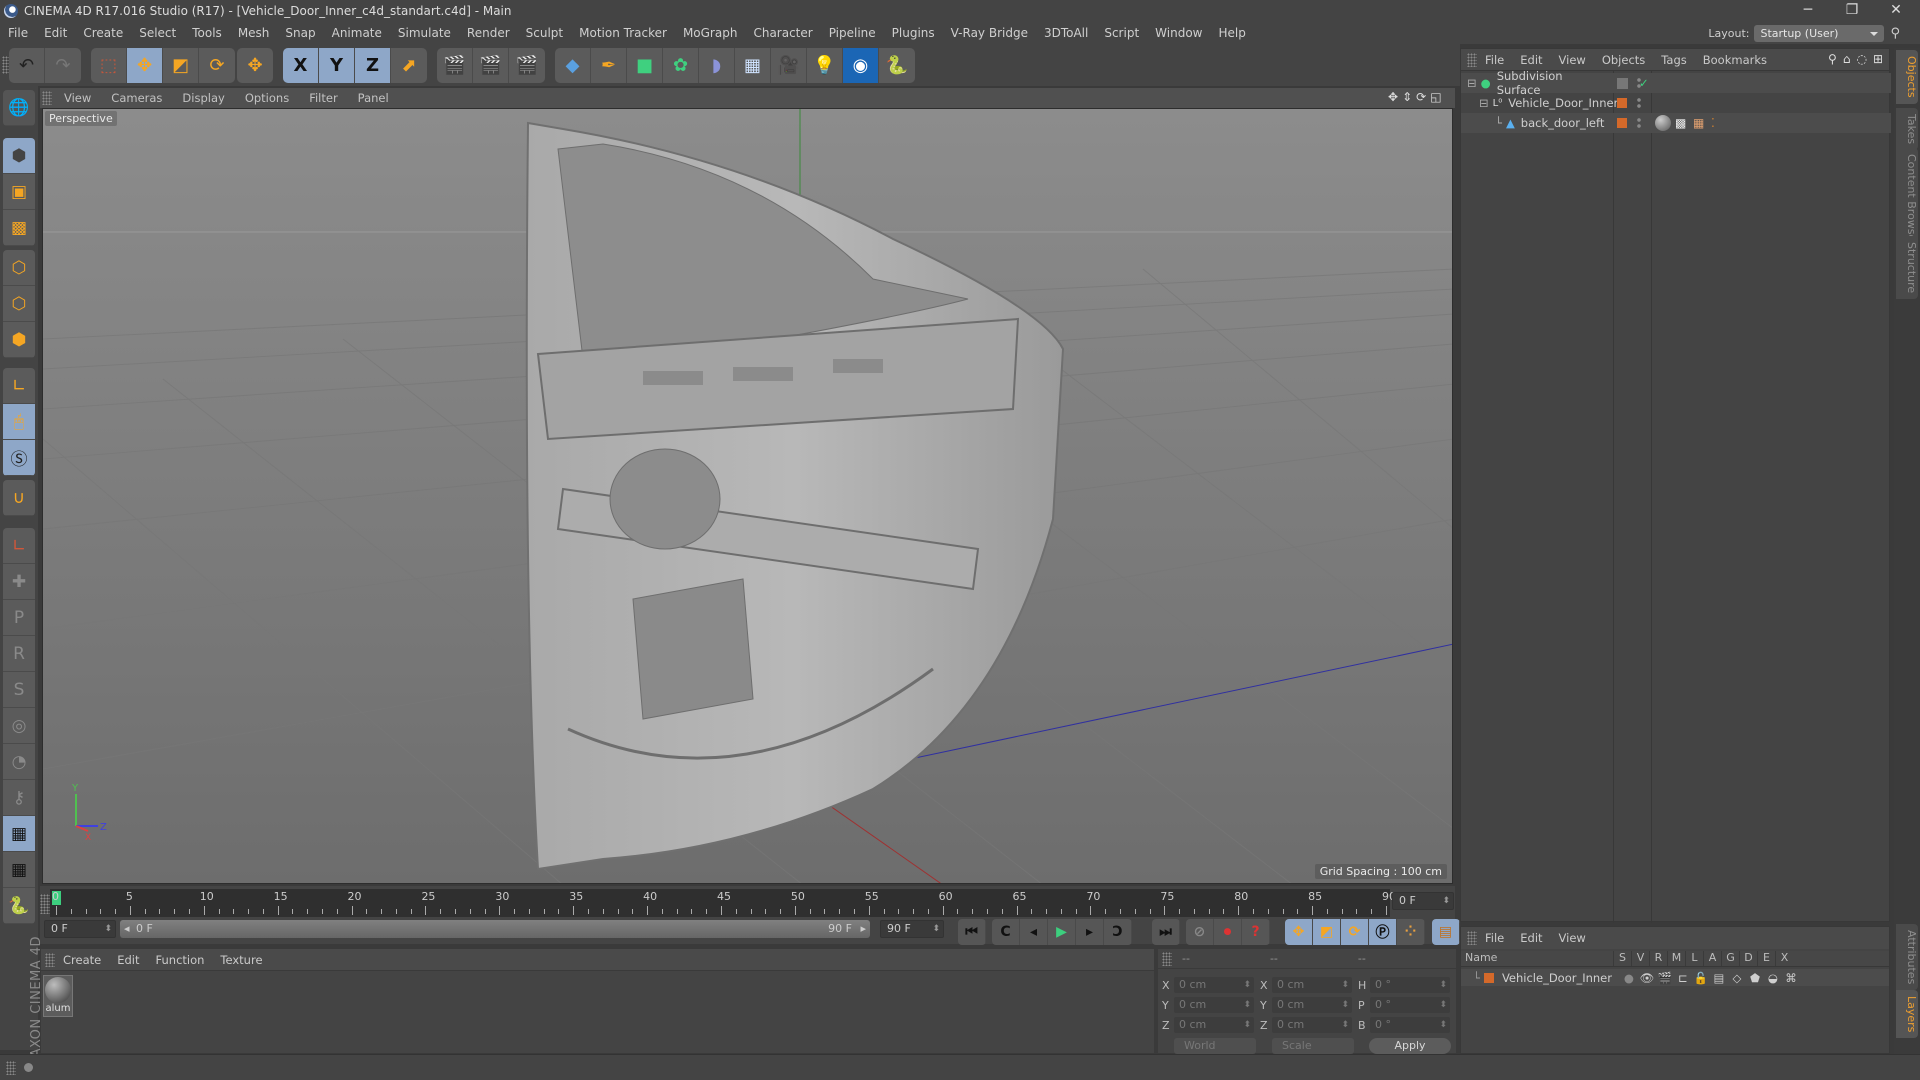 This screenshot has height=1080, width=1920. What do you see at coordinates (1878, 59) in the screenshot?
I see `new-window-icon: ⊞` at bounding box center [1878, 59].